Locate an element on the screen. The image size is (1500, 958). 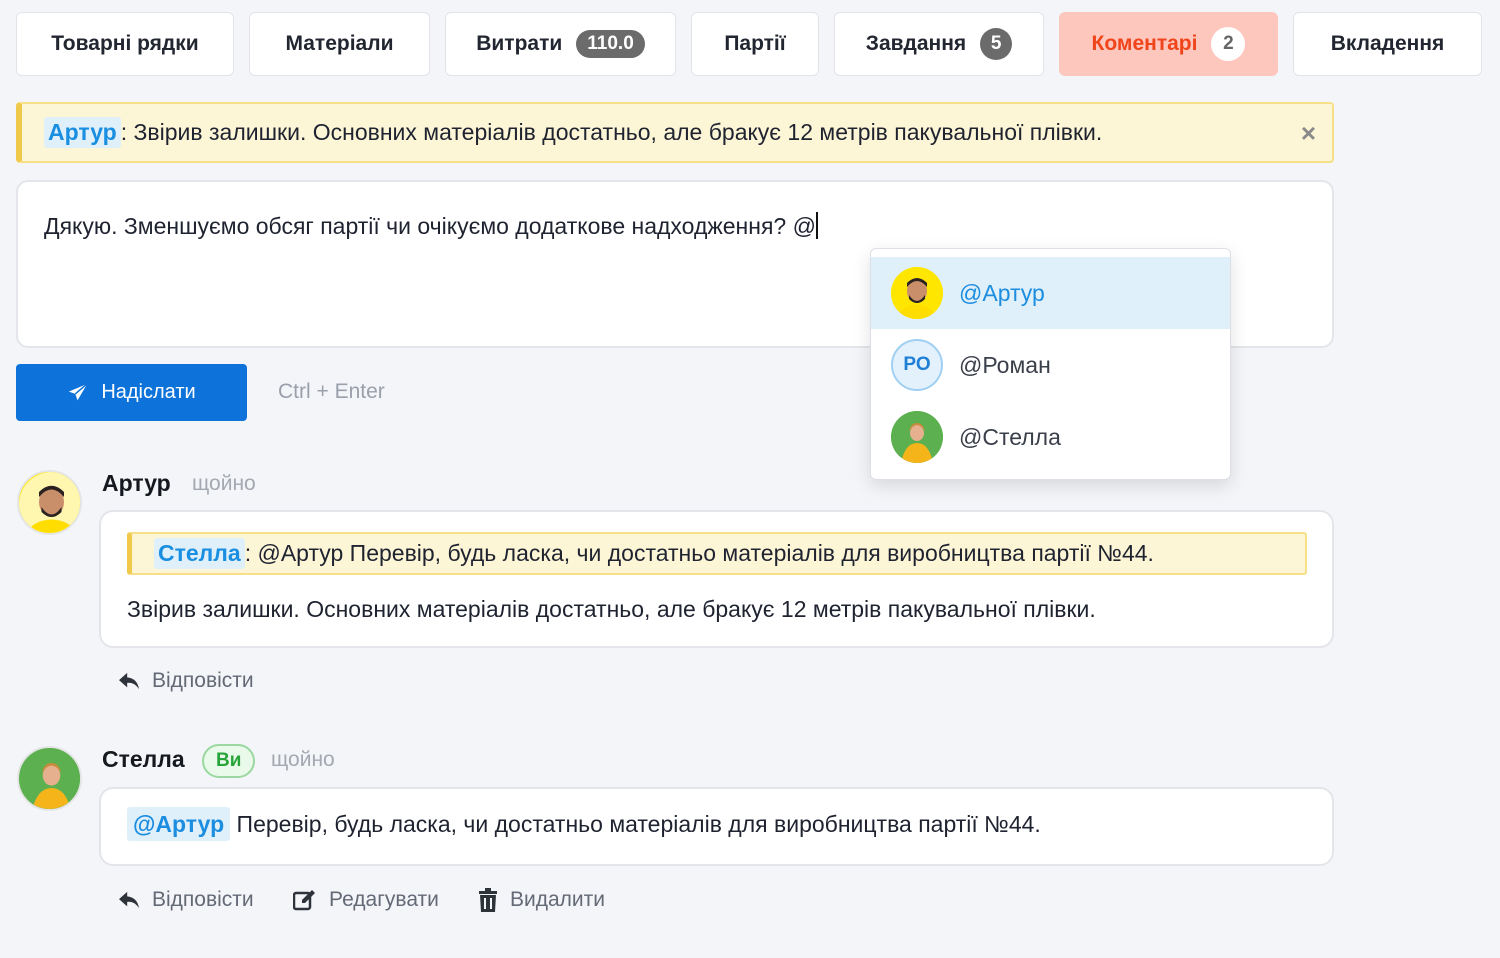
tab-comments: Коментарі 2 is located at coordinates (1168, 44).